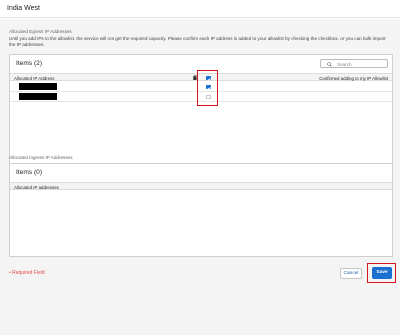 The height and width of the screenshot is (335, 400). I want to click on ingress-section-title: Allocated Ingress IP Addresses, so click(41, 157).